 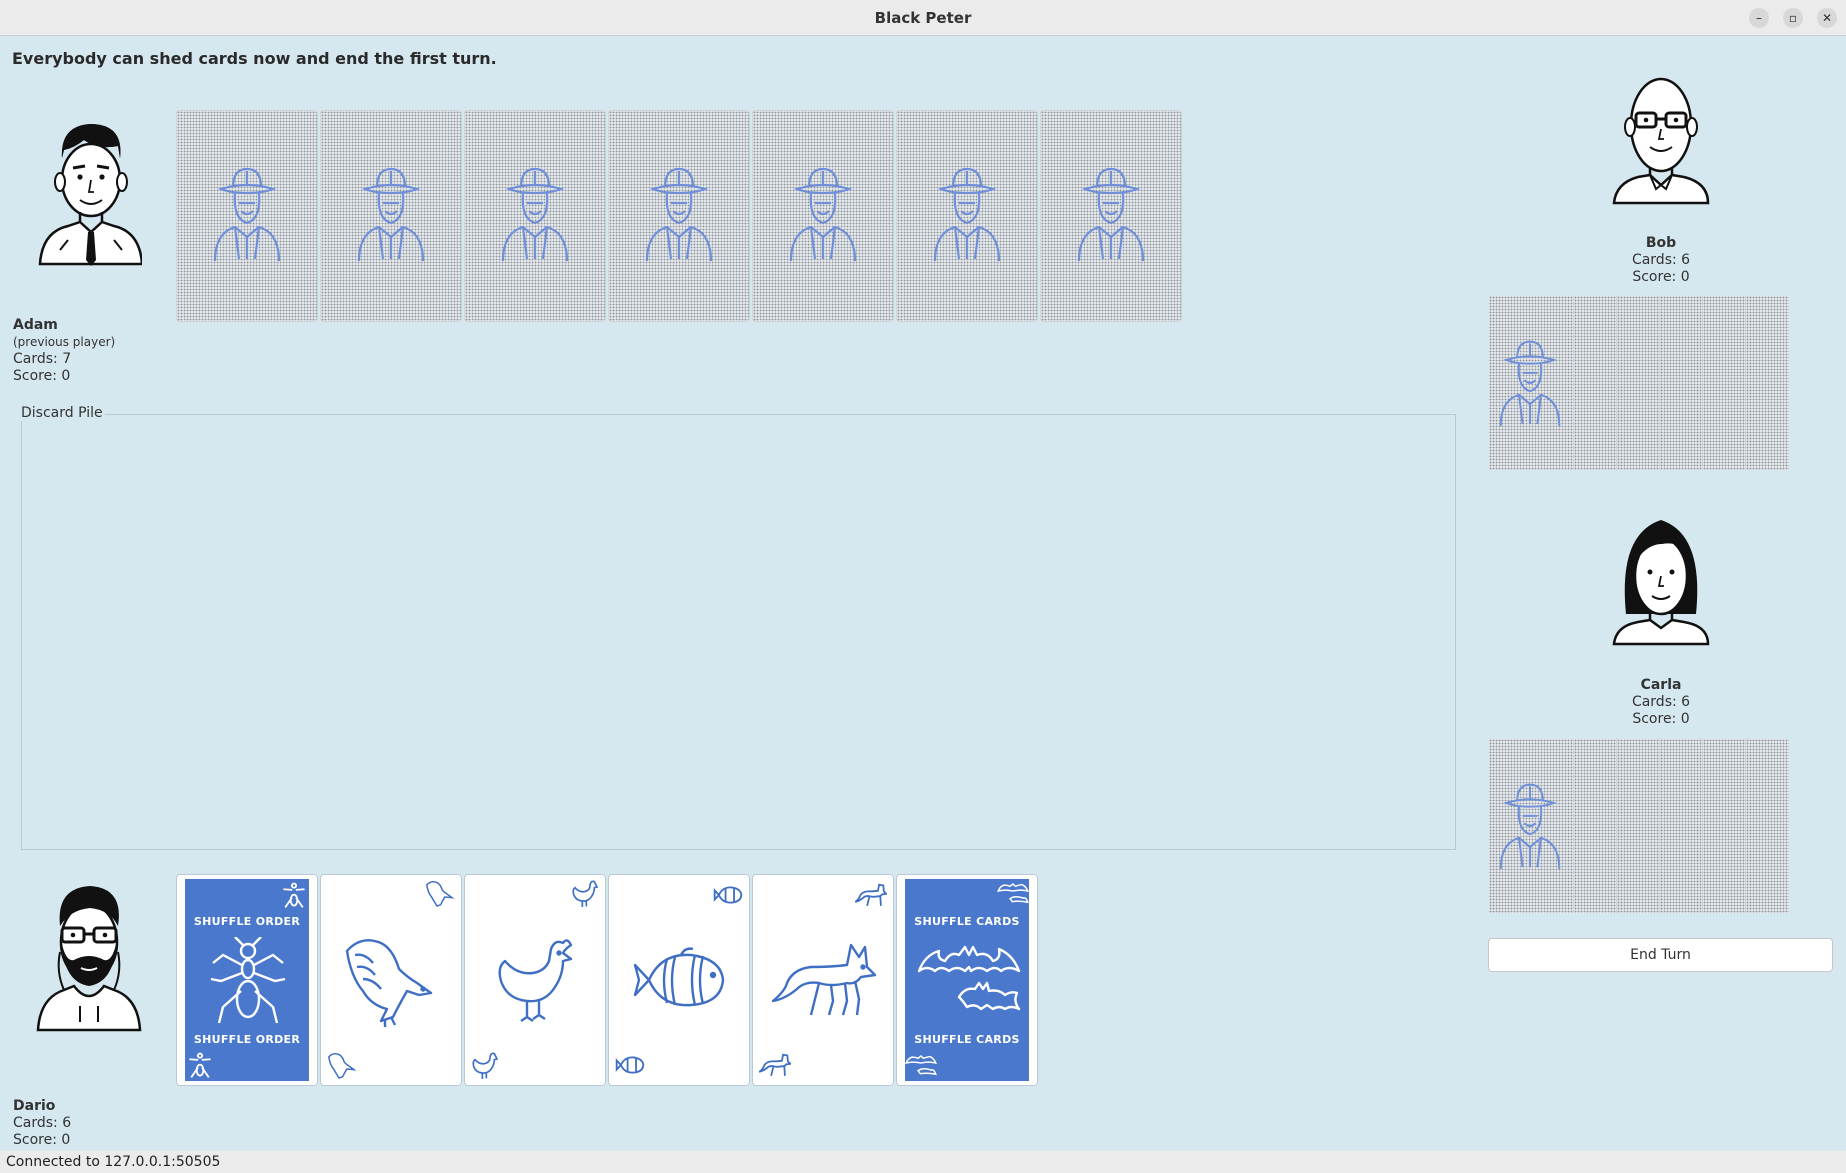 What do you see at coordinates (35, 325) in the screenshot?
I see `player-name: Adam` at bounding box center [35, 325].